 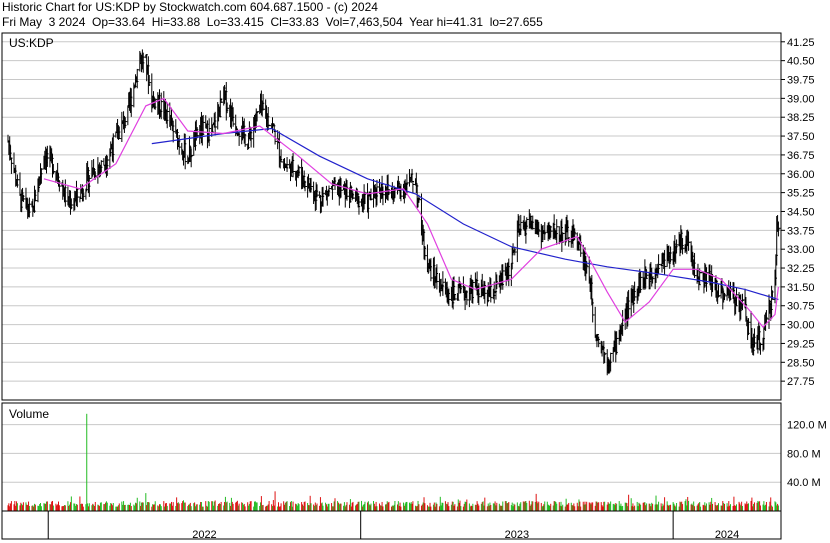 I want to click on price-tick-label: 33.75, so click(x=801, y=231).